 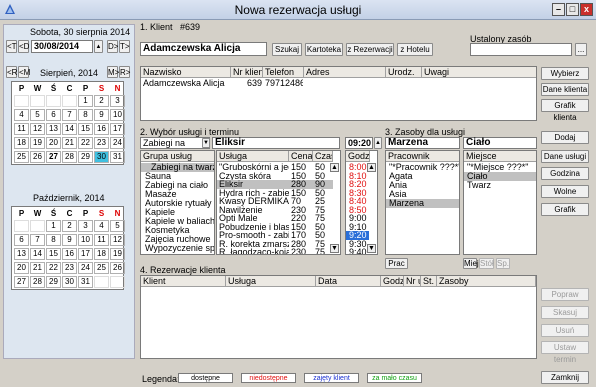 I want to click on reservation-column-header: Nr usł., so click(x=412, y=281).